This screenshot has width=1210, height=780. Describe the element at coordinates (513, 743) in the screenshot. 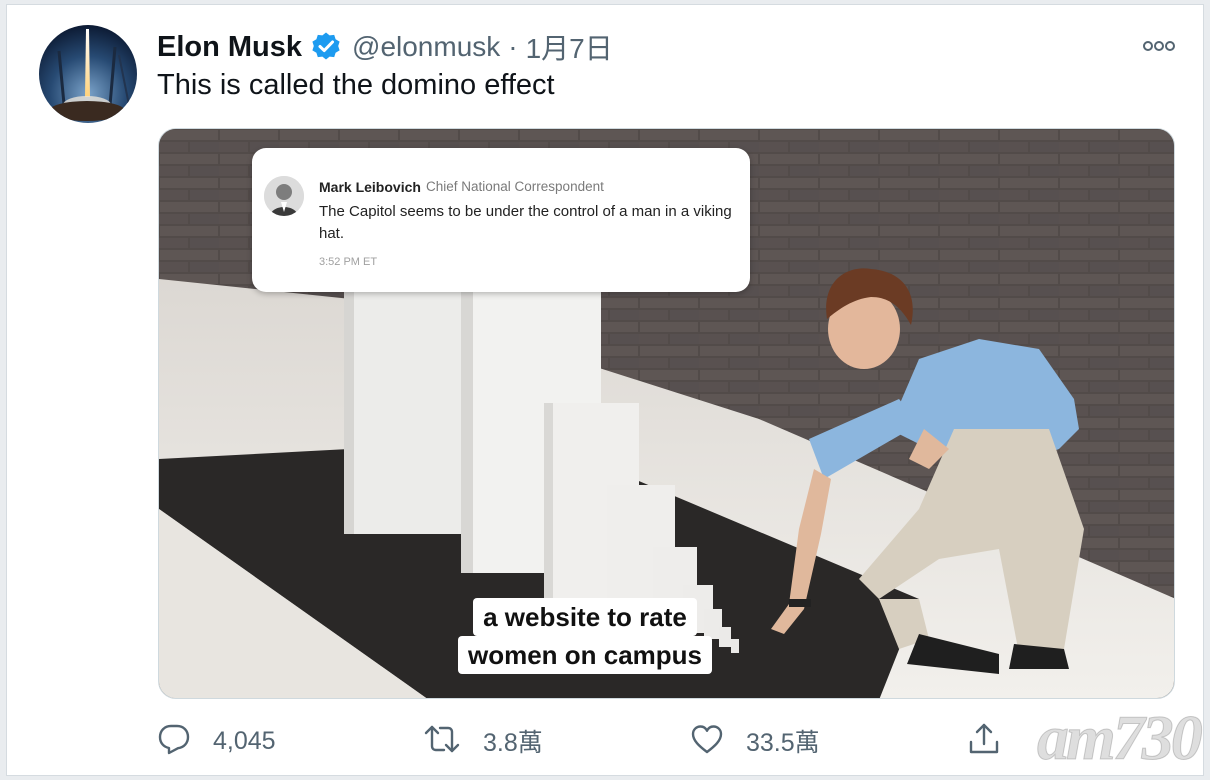

I see `retweet-count: 3.8萬` at that location.